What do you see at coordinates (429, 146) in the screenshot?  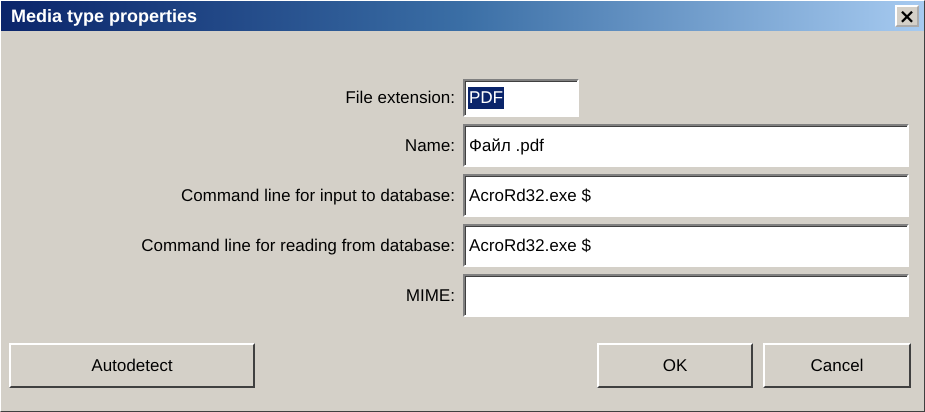 I see `field-label: Name:` at bounding box center [429, 146].